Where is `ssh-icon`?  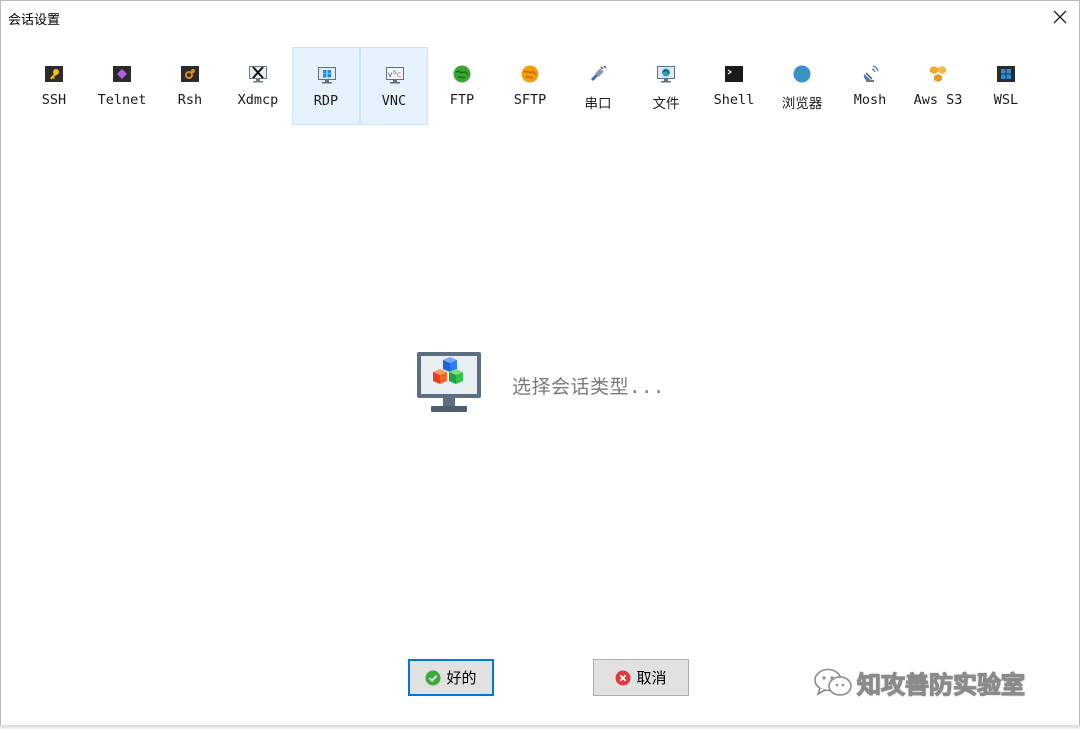
ssh-icon is located at coordinates (54, 74).